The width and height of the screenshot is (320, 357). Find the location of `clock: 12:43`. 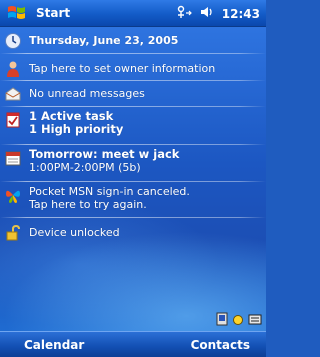

clock: 12:43 is located at coordinates (241, 14).